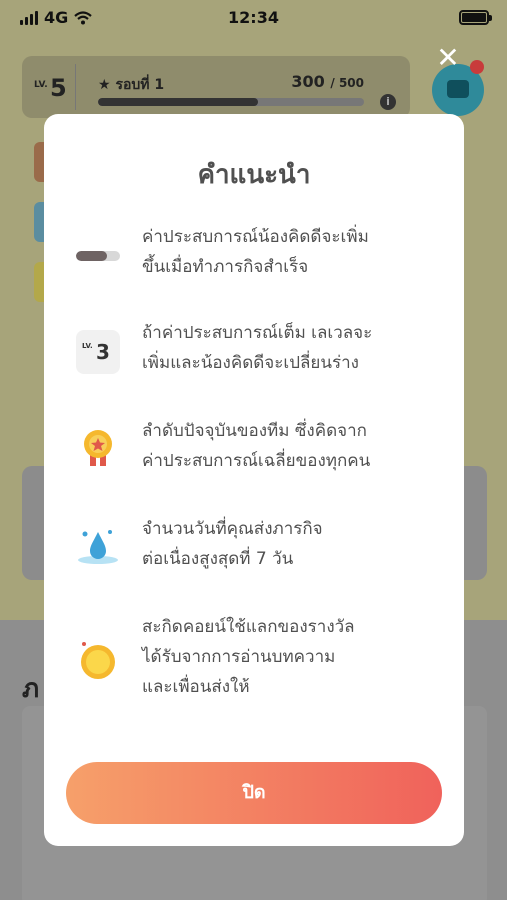  Describe the element at coordinates (254, 793) in the screenshot. I see `close-button: ปิด` at that location.